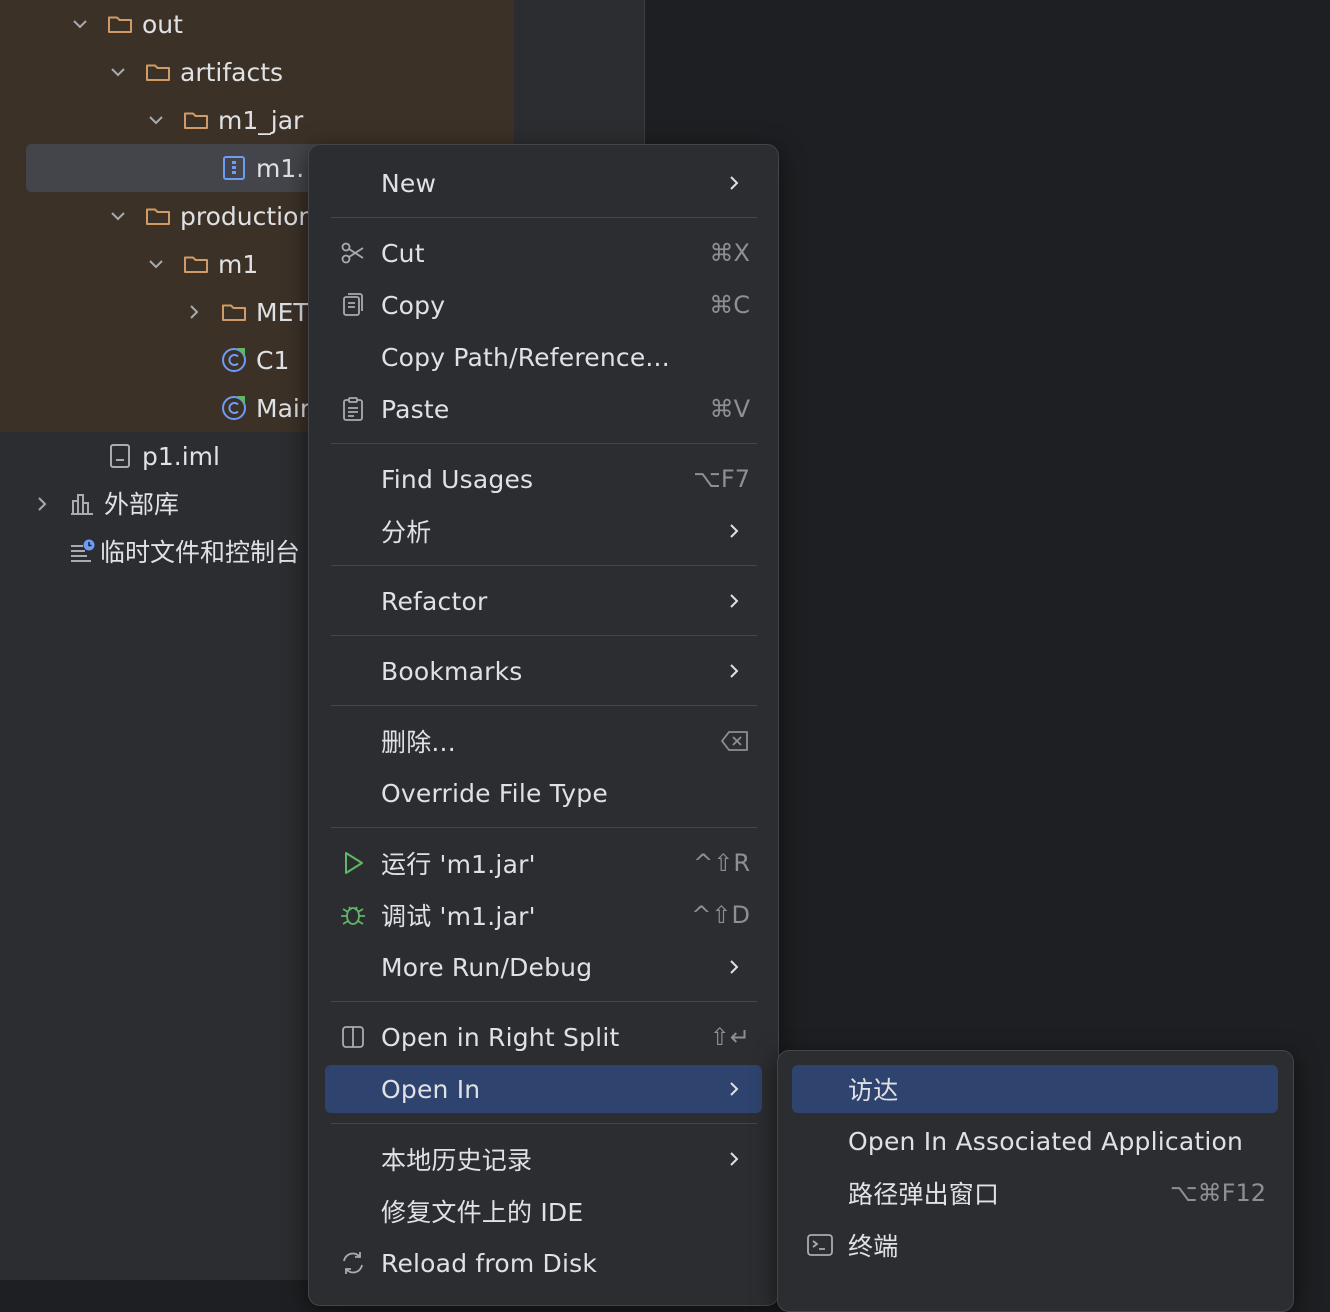  I want to click on menu-item-shortcut: ^⇧R, so click(721, 863).